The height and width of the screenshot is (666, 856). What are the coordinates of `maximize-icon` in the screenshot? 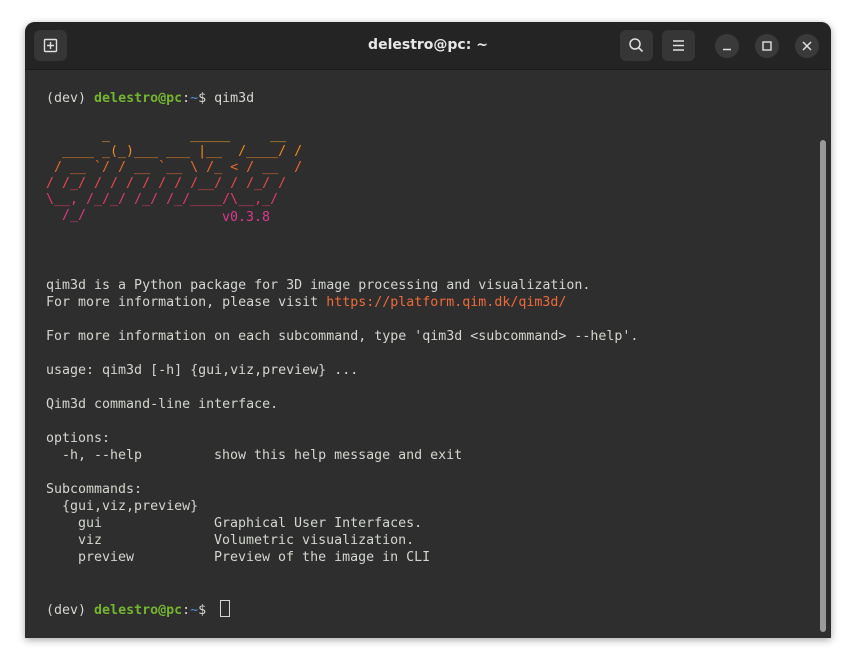 It's located at (767, 46).